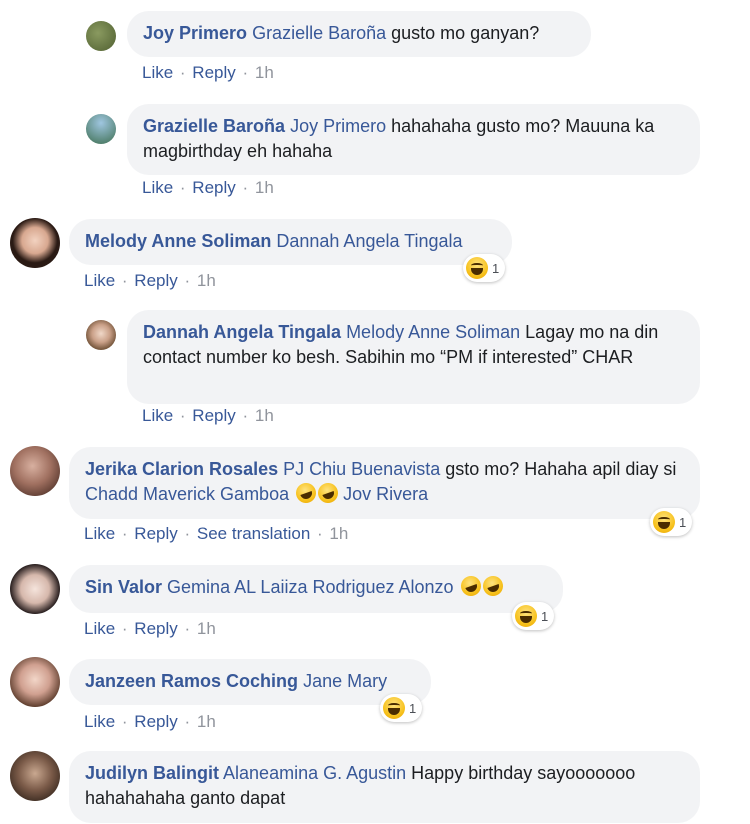 The image size is (750, 824). I want to click on comment-mention: Jane Mary, so click(345, 681).